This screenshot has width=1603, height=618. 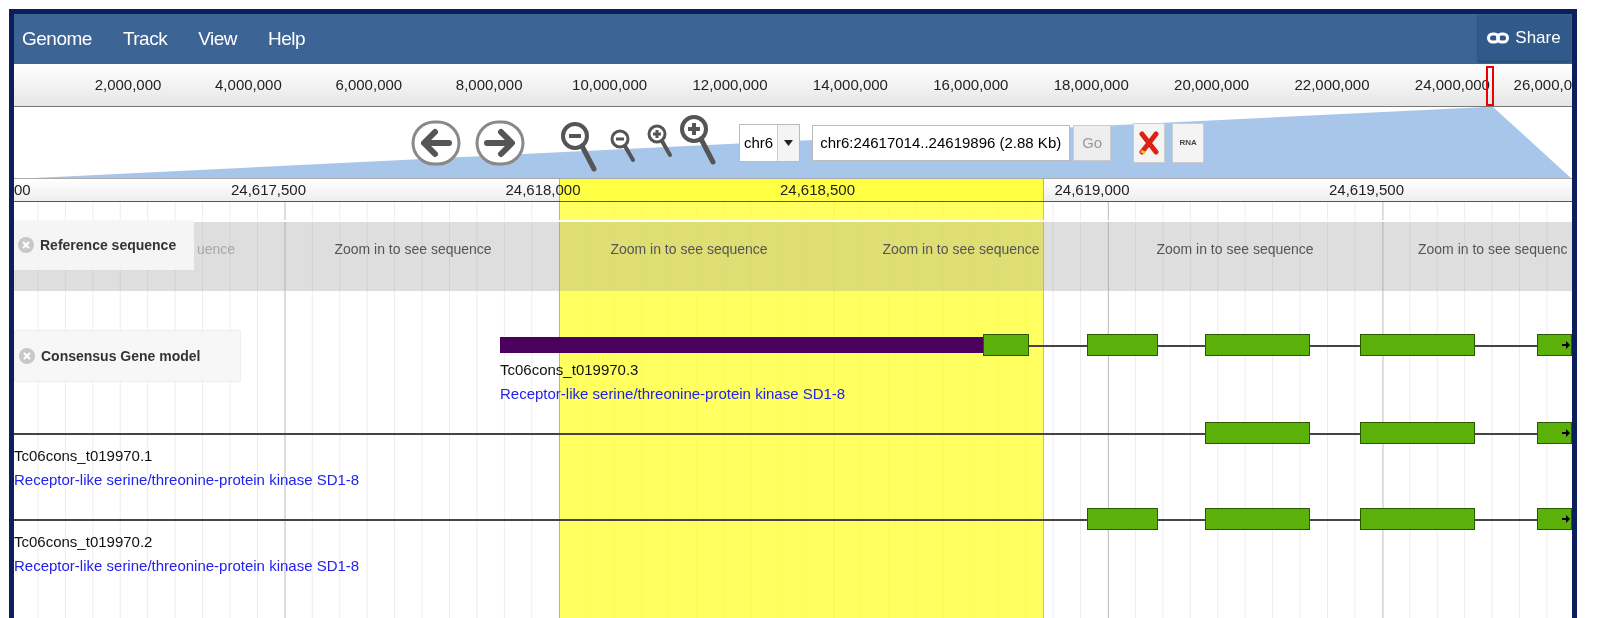 I want to click on menu-item: Help, so click(x=287, y=39).